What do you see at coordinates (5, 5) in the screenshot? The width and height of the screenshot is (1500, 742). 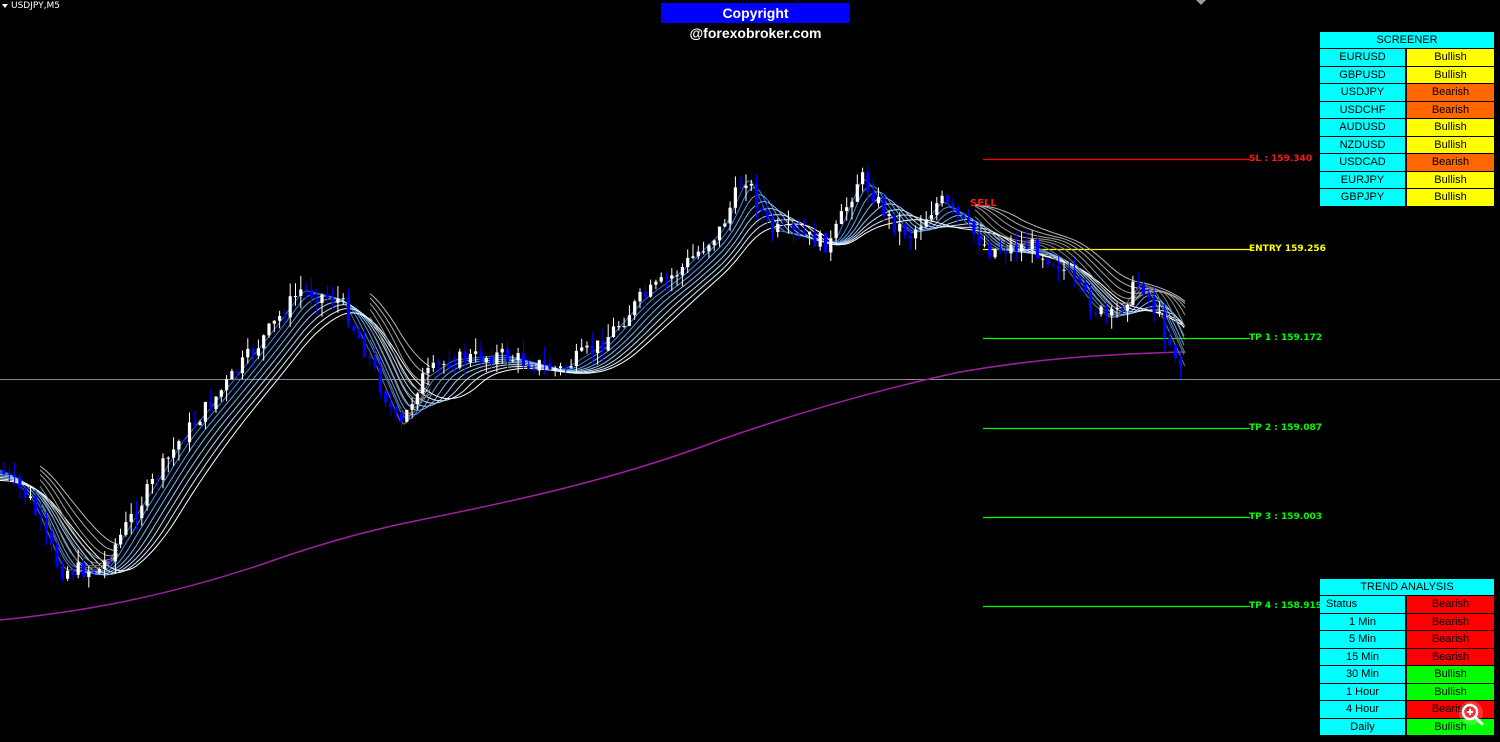 I see `chevron-down-icon` at bounding box center [5, 5].